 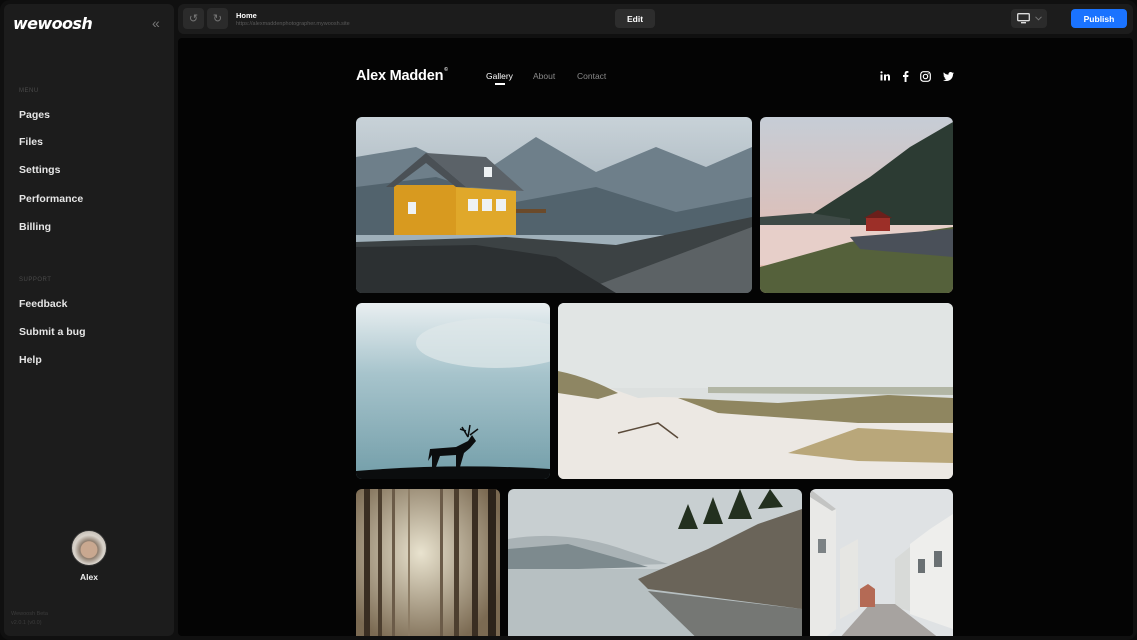 What do you see at coordinates (446, 70) in the screenshot?
I see `trademark-mark: ©` at bounding box center [446, 70].